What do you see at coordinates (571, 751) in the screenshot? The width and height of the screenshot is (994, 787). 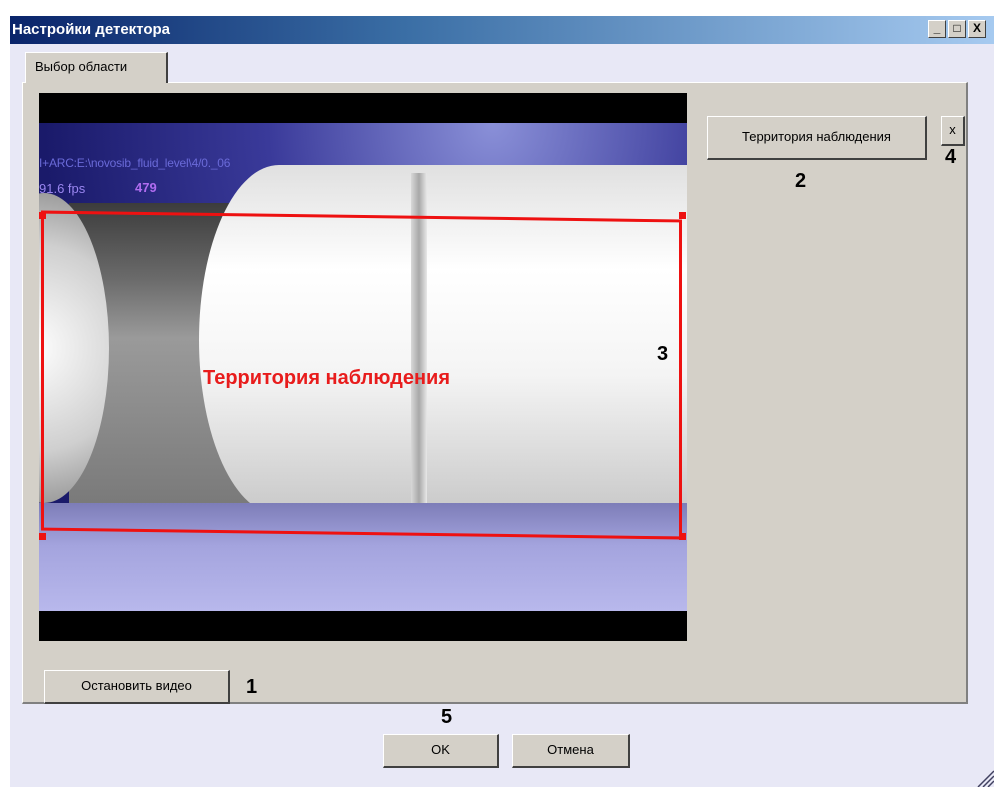 I see `cancel-button: Отмена` at bounding box center [571, 751].